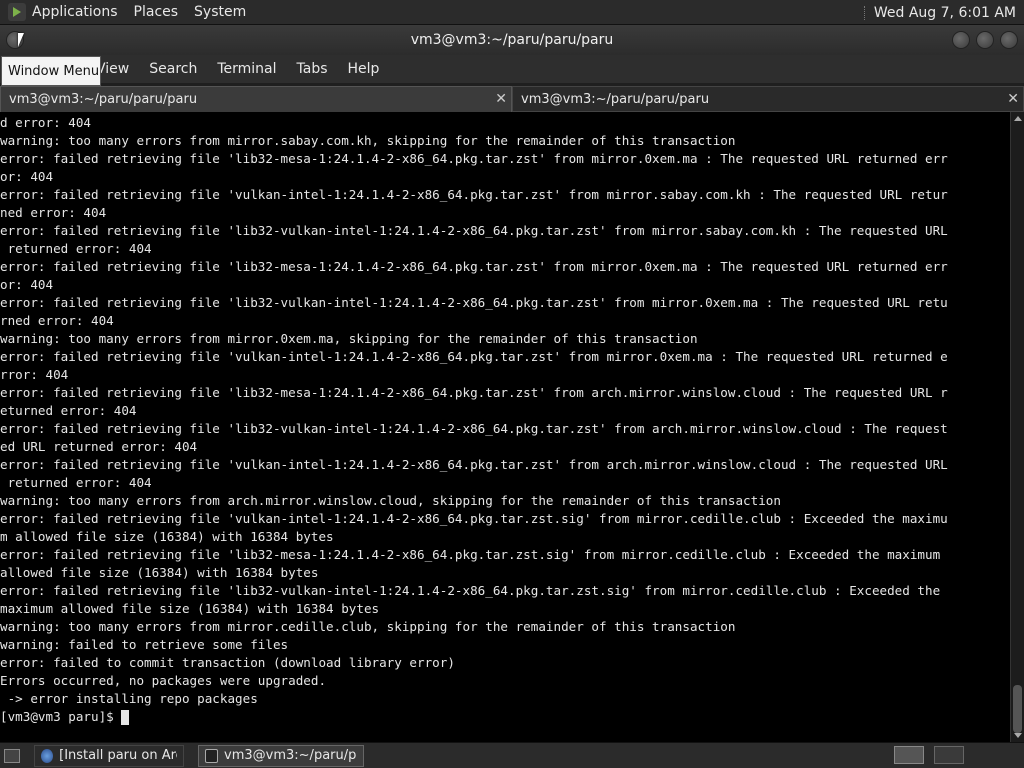 This screenshot has height=768, width=1024. What do you see at coordinates (864, 12) in the screenshot?
I see `panel-separator` at bounding box center [864, 12].